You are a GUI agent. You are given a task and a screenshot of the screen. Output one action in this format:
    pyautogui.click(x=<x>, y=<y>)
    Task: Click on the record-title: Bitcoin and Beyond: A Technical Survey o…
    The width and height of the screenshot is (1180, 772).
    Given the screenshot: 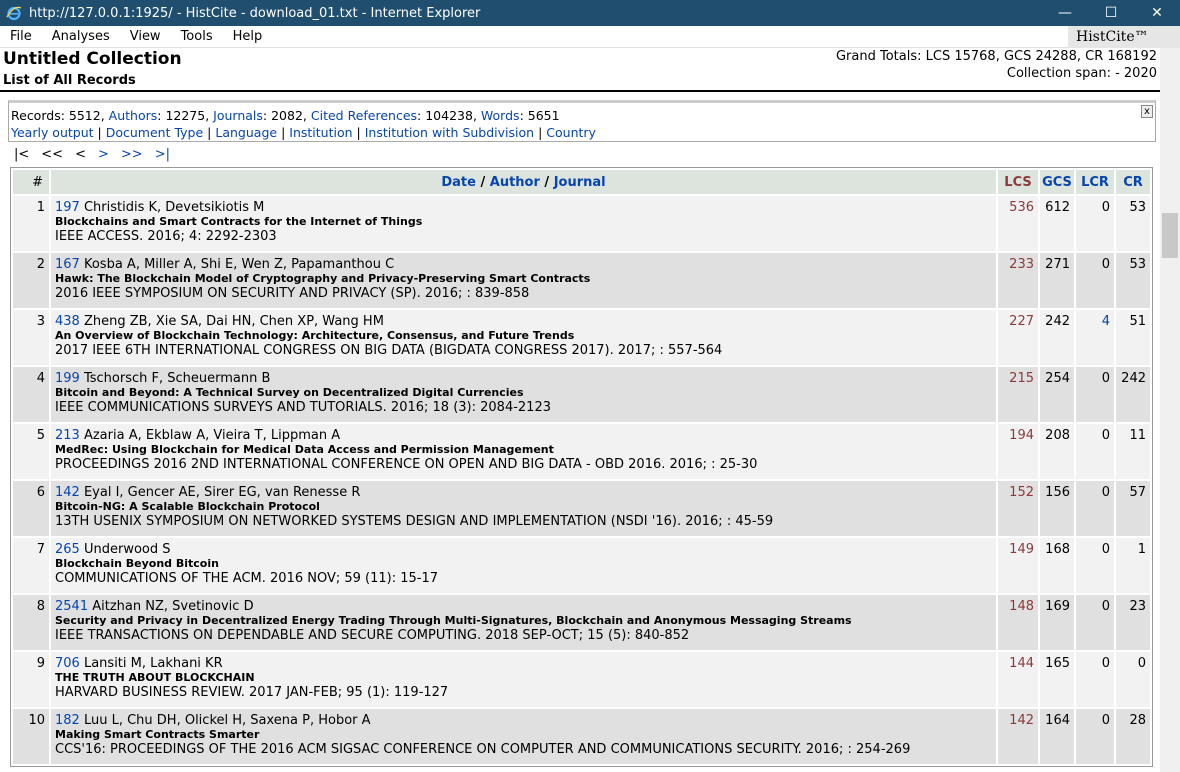 What is the action you would take?
    pyautogui.click(x=289, y=392)
    